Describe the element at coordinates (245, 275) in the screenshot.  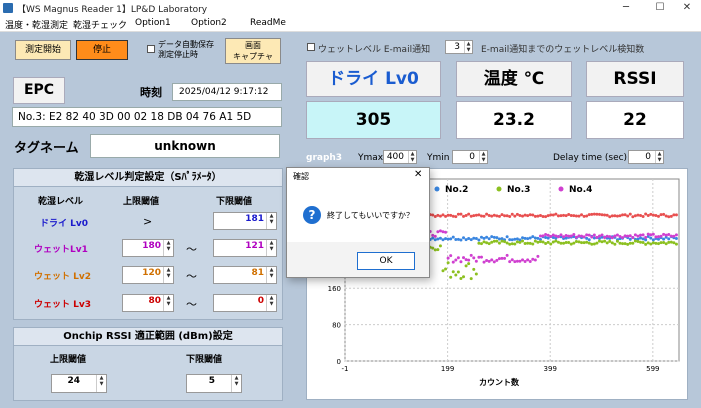
I see `row-wet-lv2-lower-stepper: 81 ▲ ▼` at that location.